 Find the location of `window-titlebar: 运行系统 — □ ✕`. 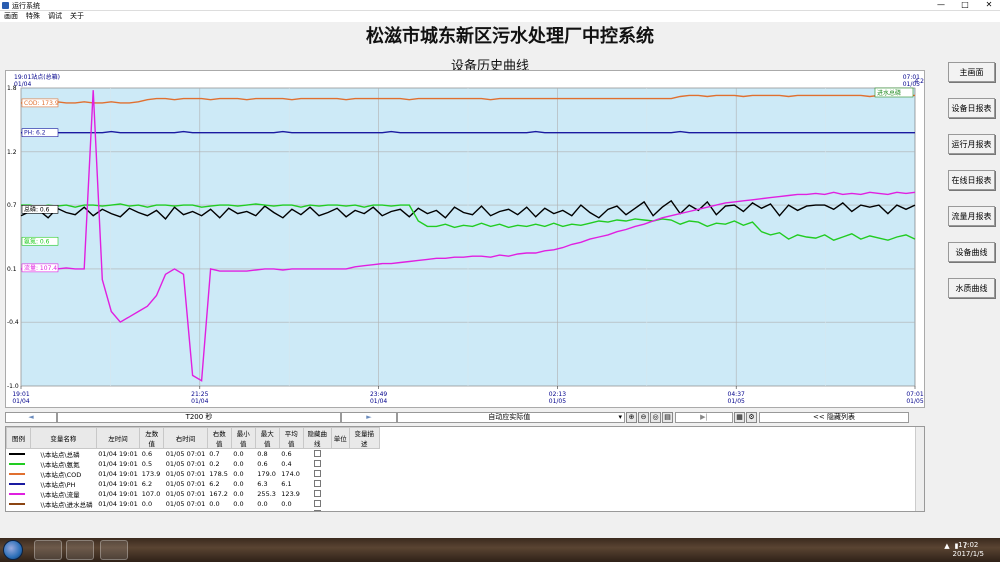

window-titlebar: 运行系统 — □ ✕ is located at coordinates (500, 5).